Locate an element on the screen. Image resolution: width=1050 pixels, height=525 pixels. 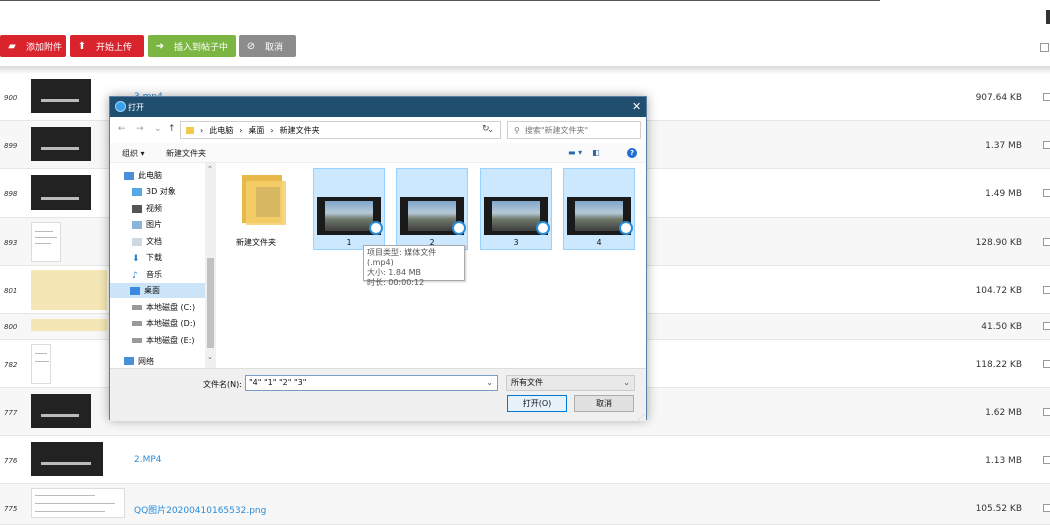
drive-icon is located at coordinates (137, 307).